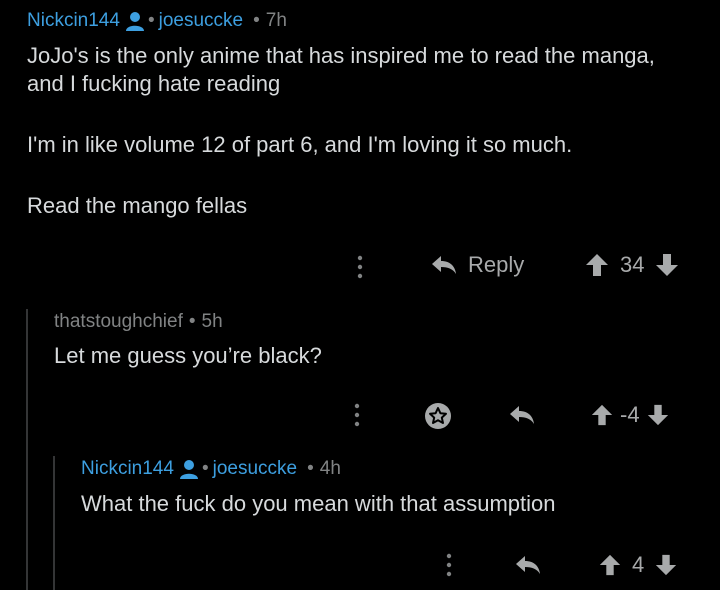 This screenshot has height=590, width=720. I want to click on vote-controls: -4, so click(630, 415).